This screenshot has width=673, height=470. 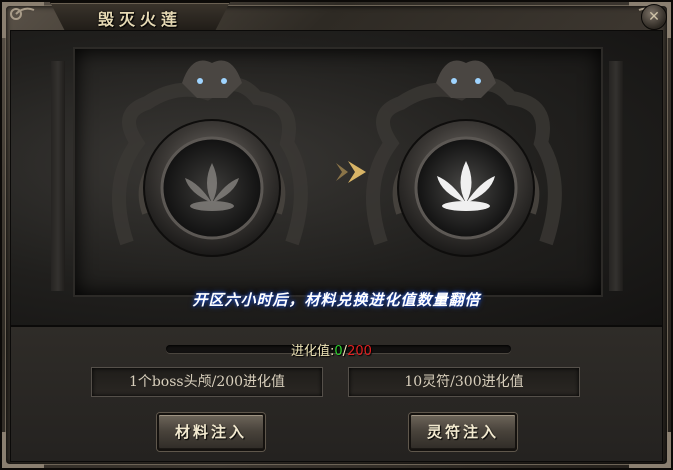 I want to click on window-title: 毁灭火莲, so click(x=139, y=19).